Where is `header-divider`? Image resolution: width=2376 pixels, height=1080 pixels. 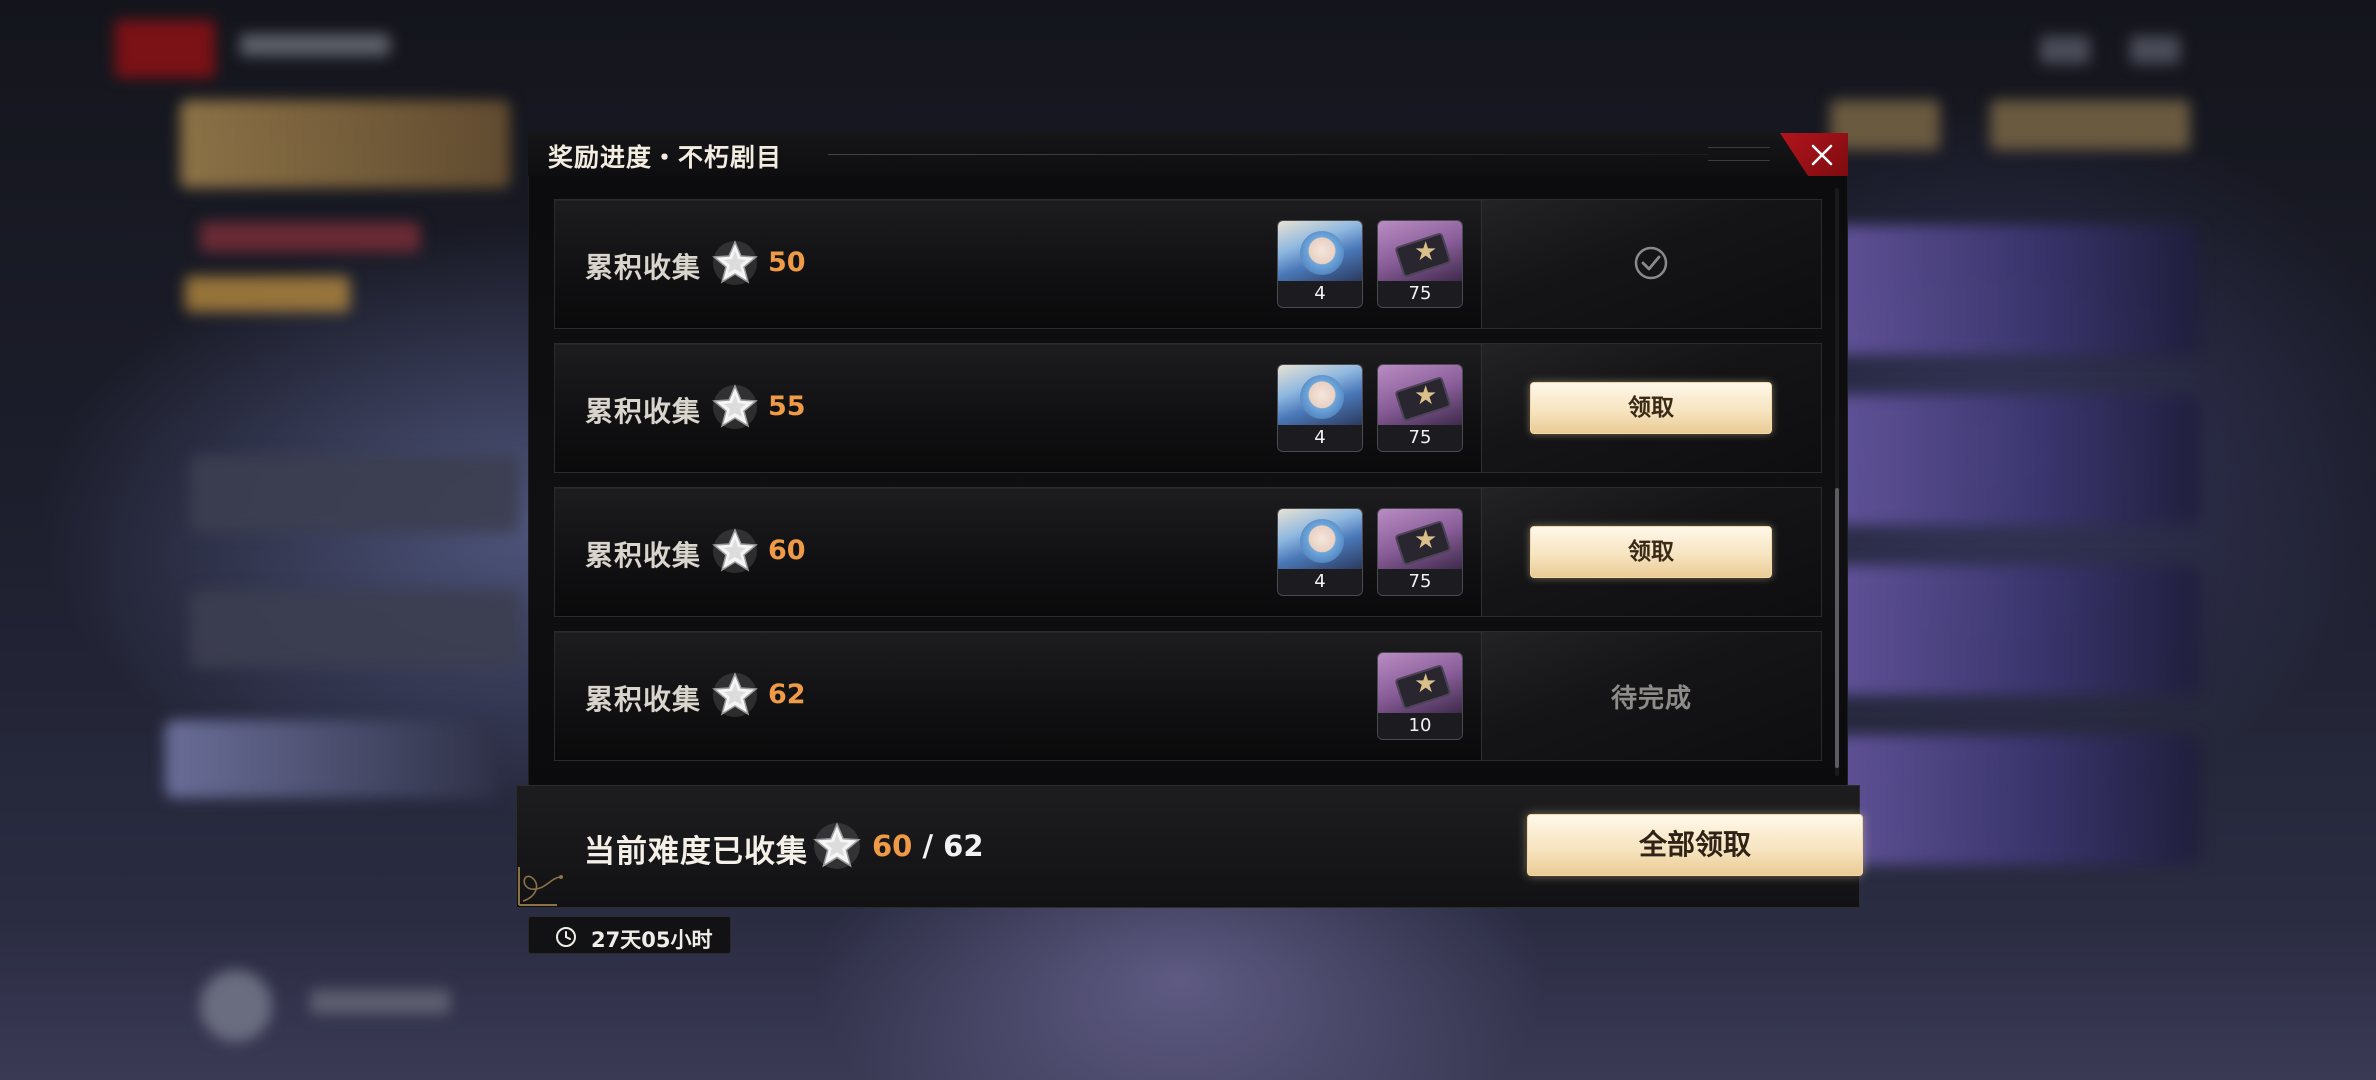 header-divider is located at coordinates (1268, 154).